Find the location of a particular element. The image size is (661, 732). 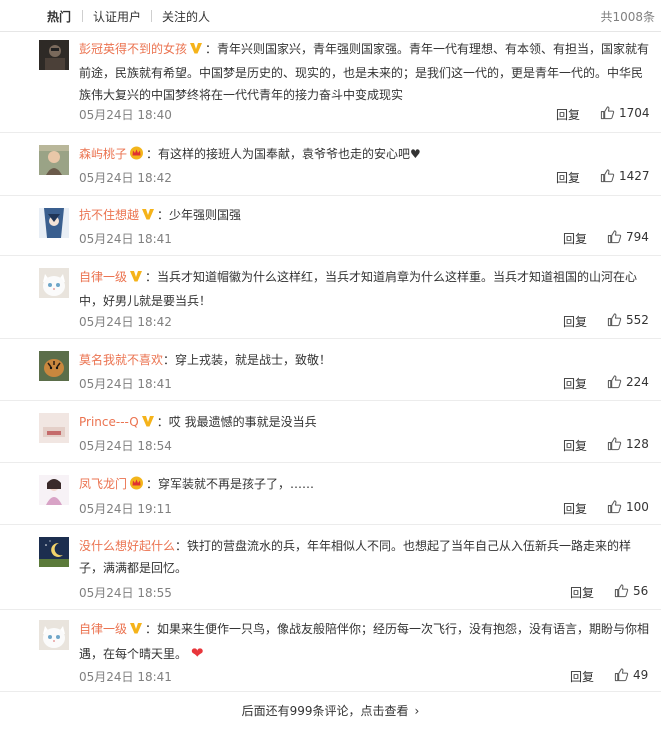

like-button: 1427 is located at coordinates (625, 175).